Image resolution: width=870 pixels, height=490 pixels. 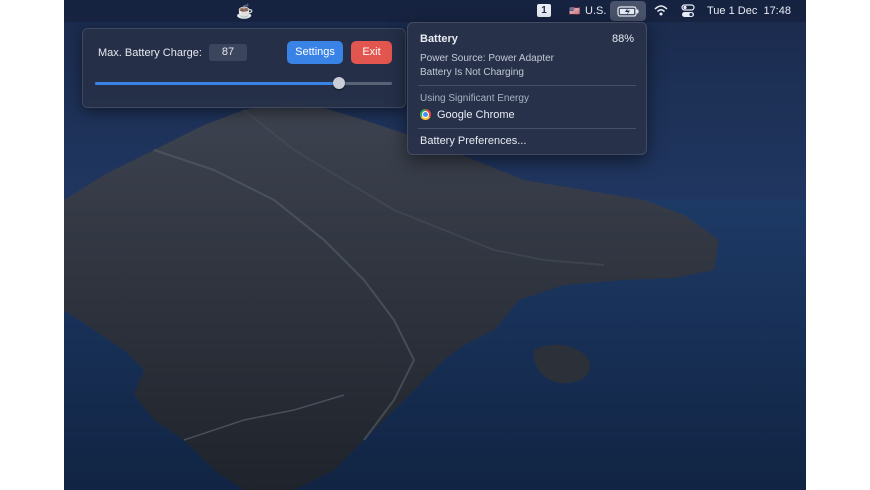 I want to click on wifi-icon, so click(x=661, y=11).